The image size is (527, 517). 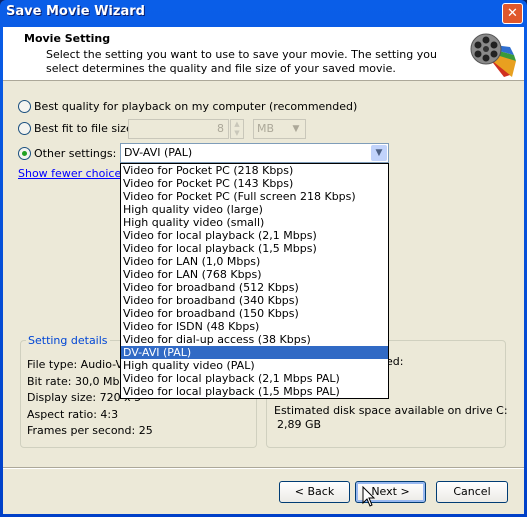 What do you see at coordinates (314, 492) in the screenshot?
I see `back-button: < Back` at bounding box center [314, 492].